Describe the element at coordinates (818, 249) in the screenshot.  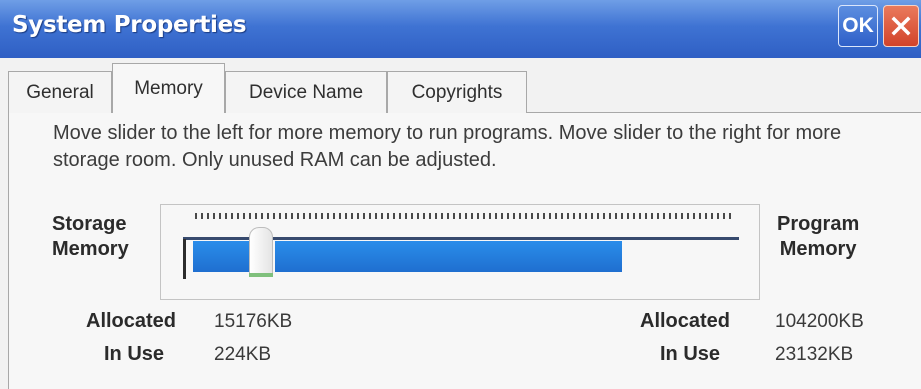
I see `program-label-line2: Memory` at that location.